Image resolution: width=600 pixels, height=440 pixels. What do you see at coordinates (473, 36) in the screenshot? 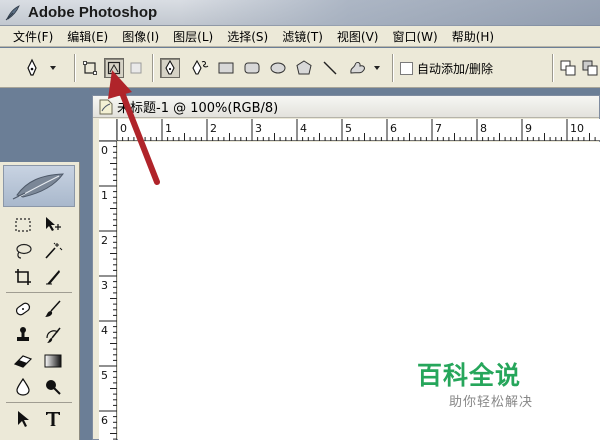
I see `menu-help: 帮助(H)` at bounding box center [473, 36].